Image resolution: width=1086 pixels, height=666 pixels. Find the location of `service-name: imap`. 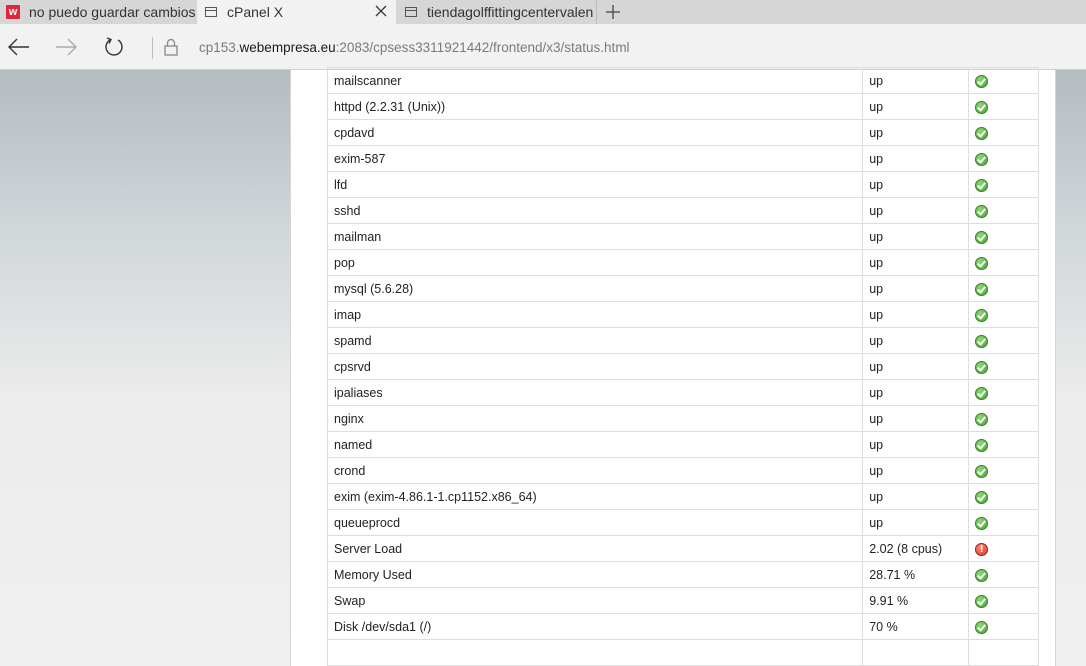

service-name: imap is located at coordinates (595, 314).